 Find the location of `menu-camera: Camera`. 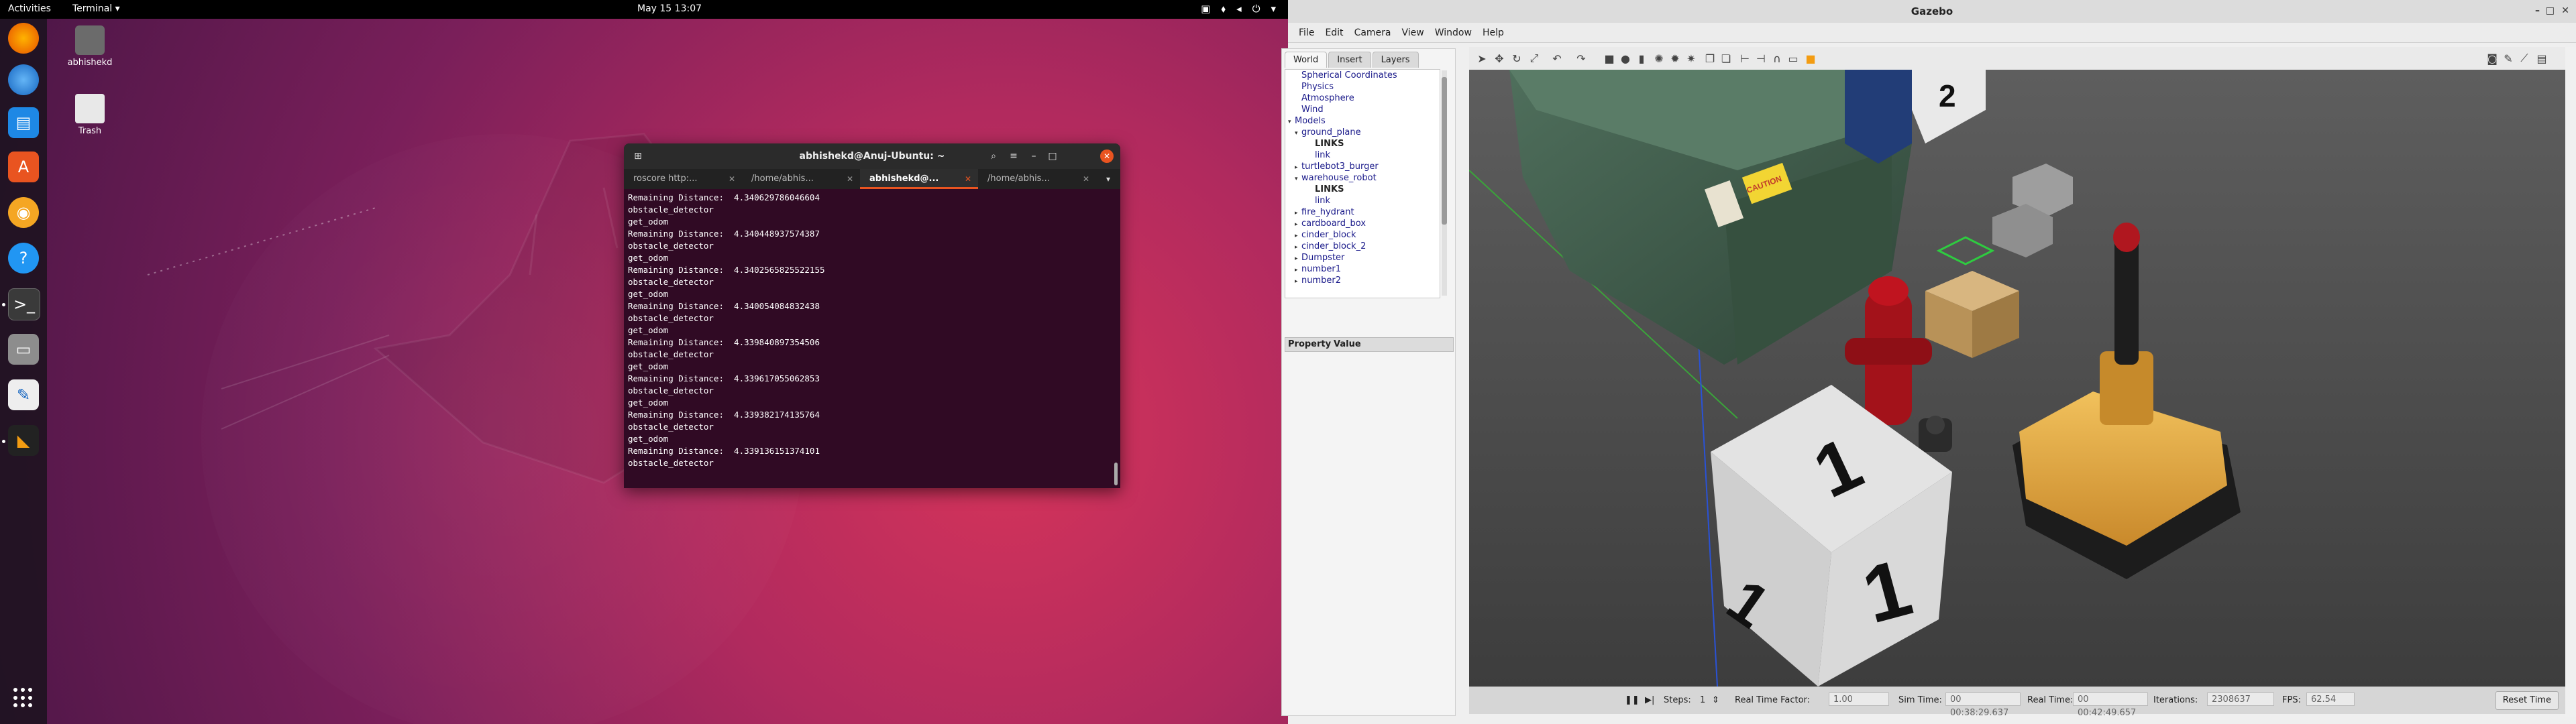

menu-camera: Camera is located at coordinates (1372, 32).